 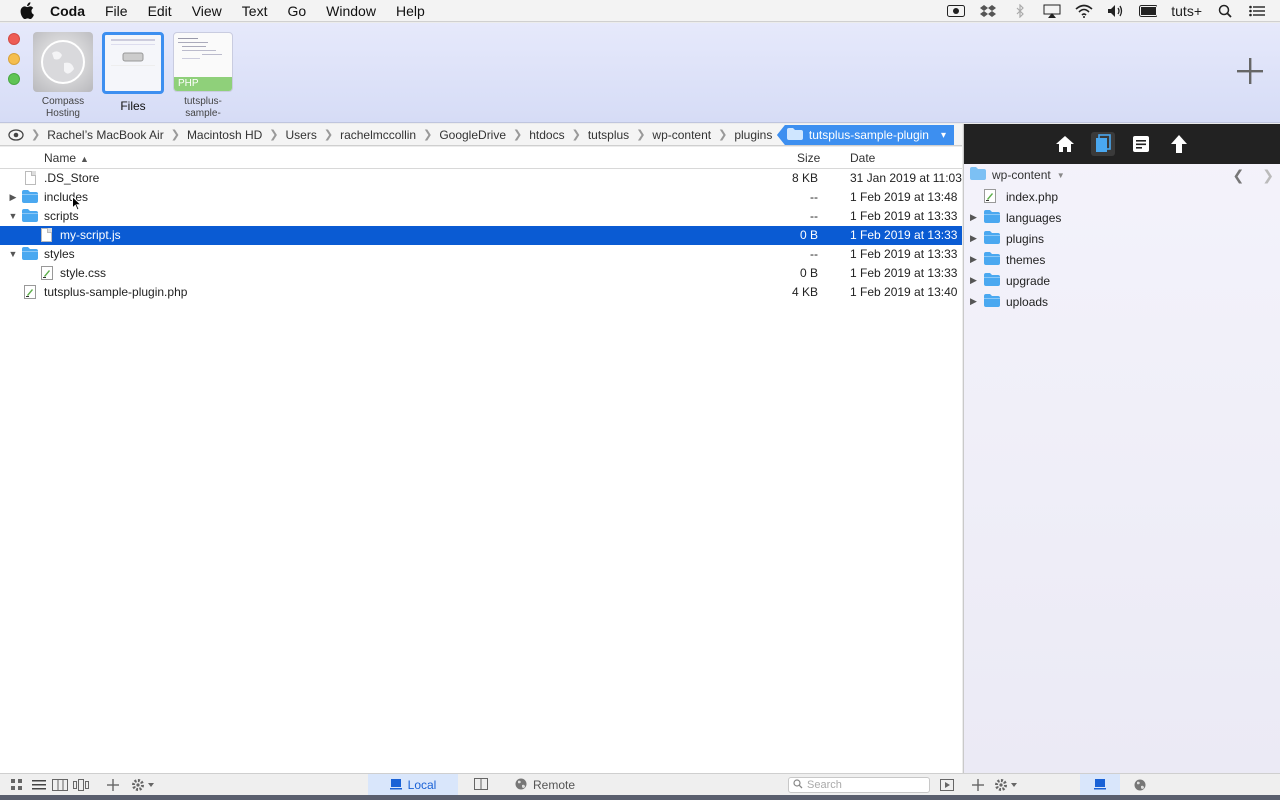 I want to click on eye-icon, so click(x=16, y=135).